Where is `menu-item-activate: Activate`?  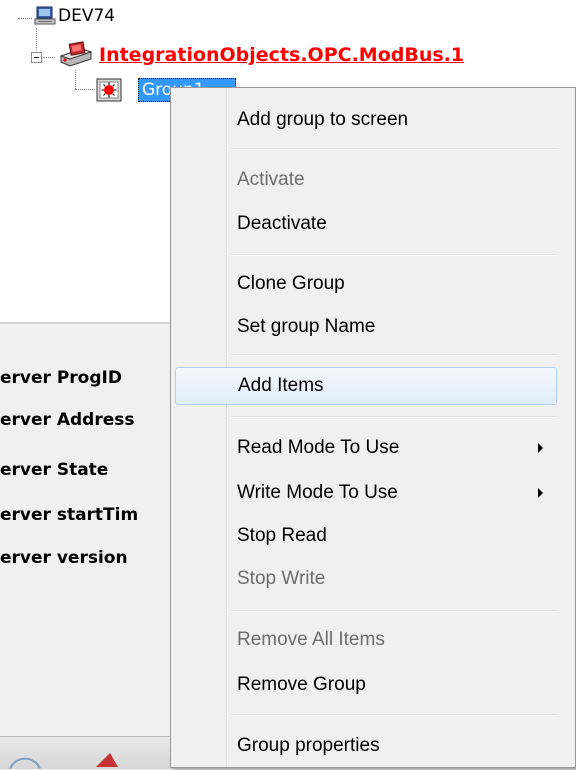 menu-item-activate: Activate is located at coordinates (366, 180).